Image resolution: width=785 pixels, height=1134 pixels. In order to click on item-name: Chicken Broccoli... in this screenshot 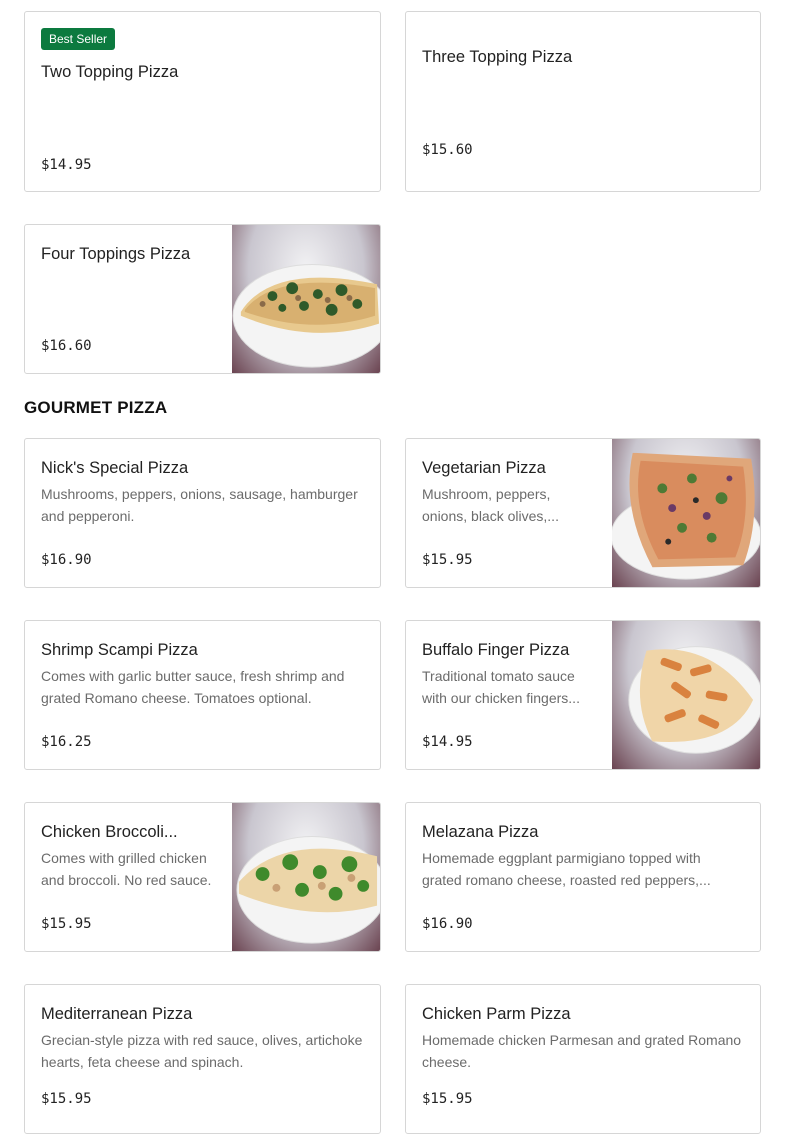, I will do `click(109, 832)`.